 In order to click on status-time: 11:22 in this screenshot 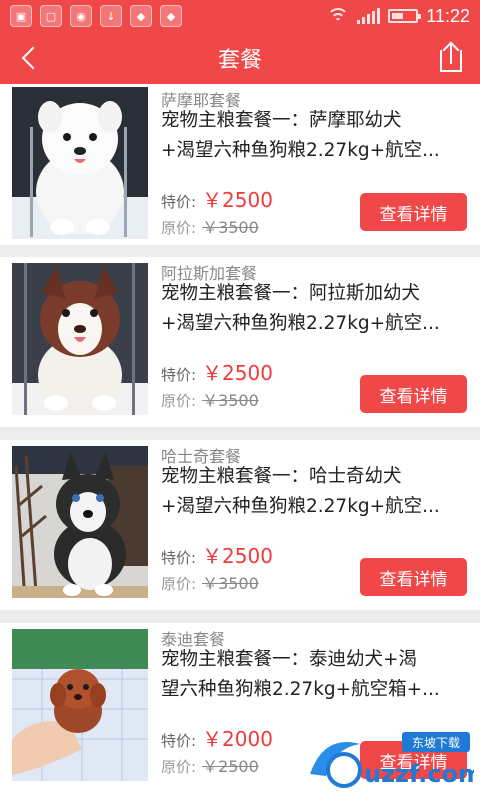, I will do `click(448, 15)`.